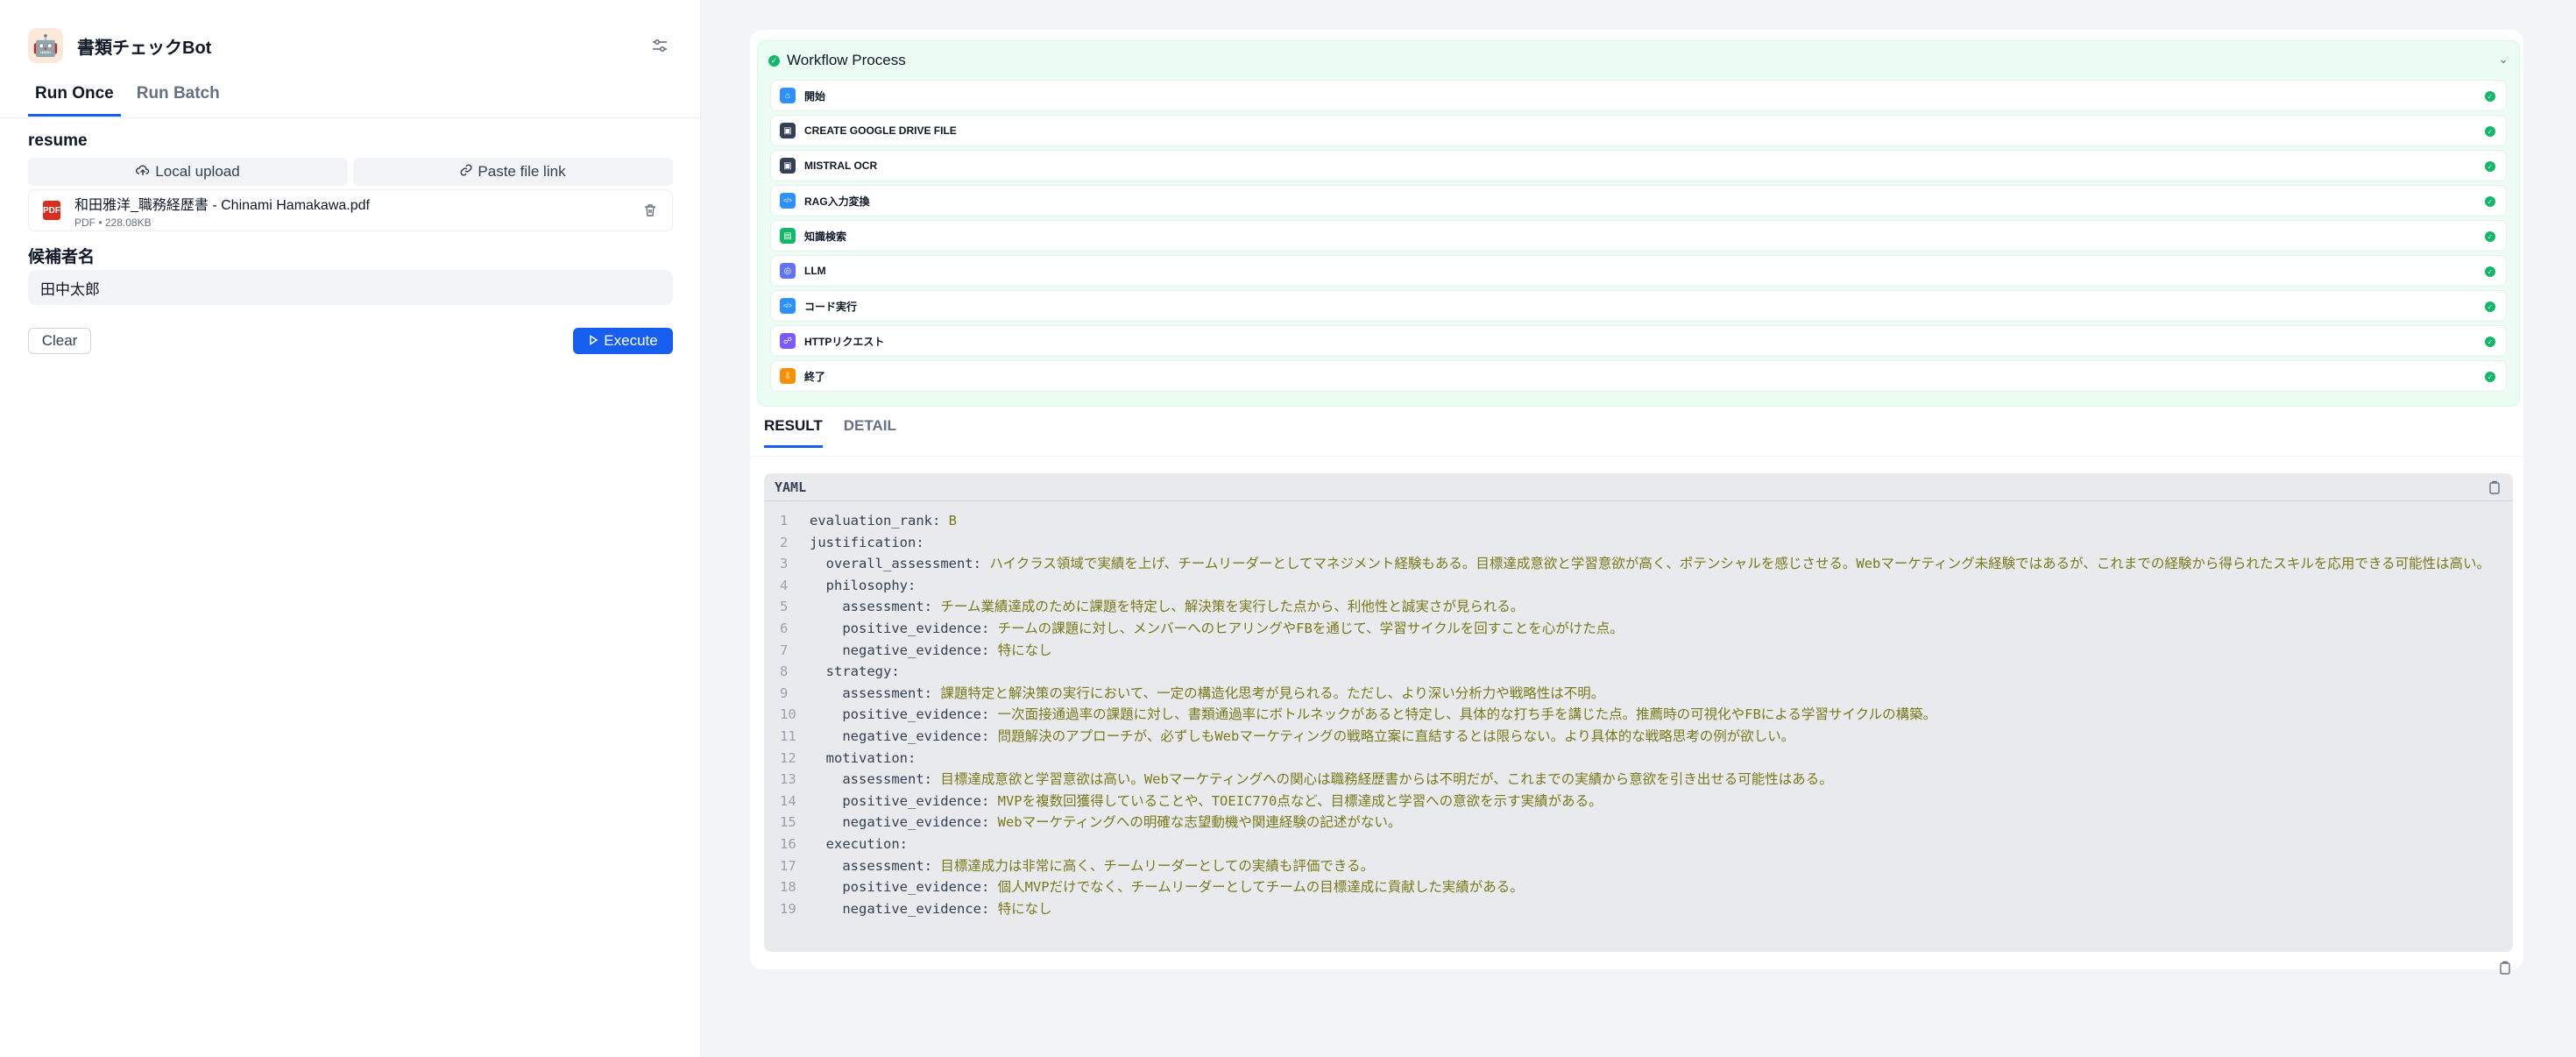 This screenshot has width=2576, height=1057. I want to click on line-number: 5, so click(784, 607).